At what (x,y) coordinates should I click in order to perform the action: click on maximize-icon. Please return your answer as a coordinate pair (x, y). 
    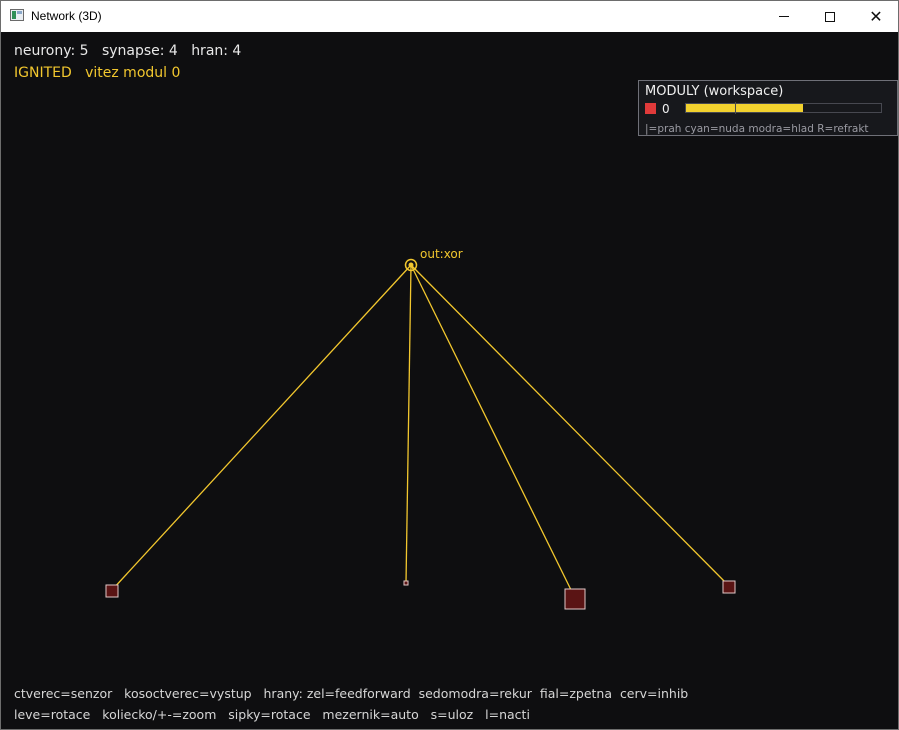
    Looking at the image, I should click on (830, 16).